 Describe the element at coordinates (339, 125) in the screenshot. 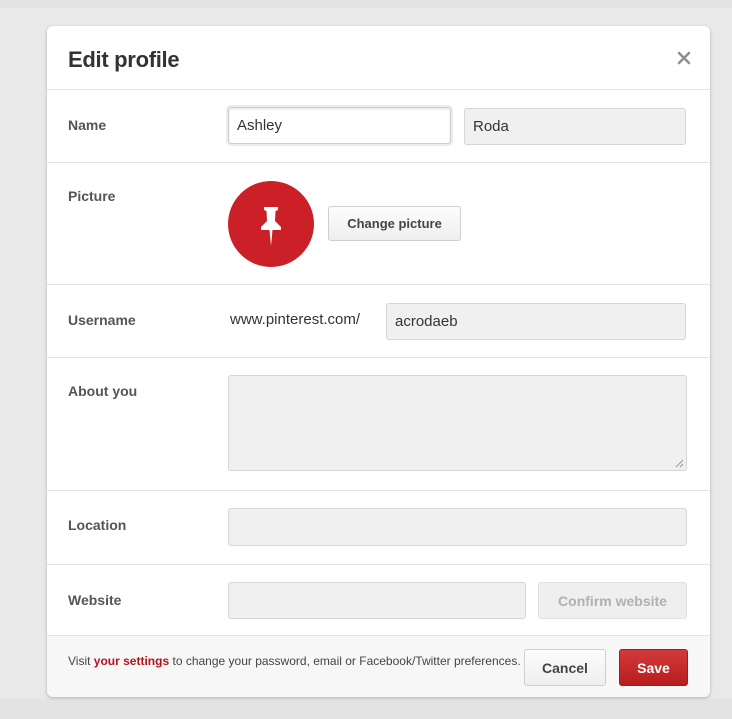

I see `first-name-input` at that location.